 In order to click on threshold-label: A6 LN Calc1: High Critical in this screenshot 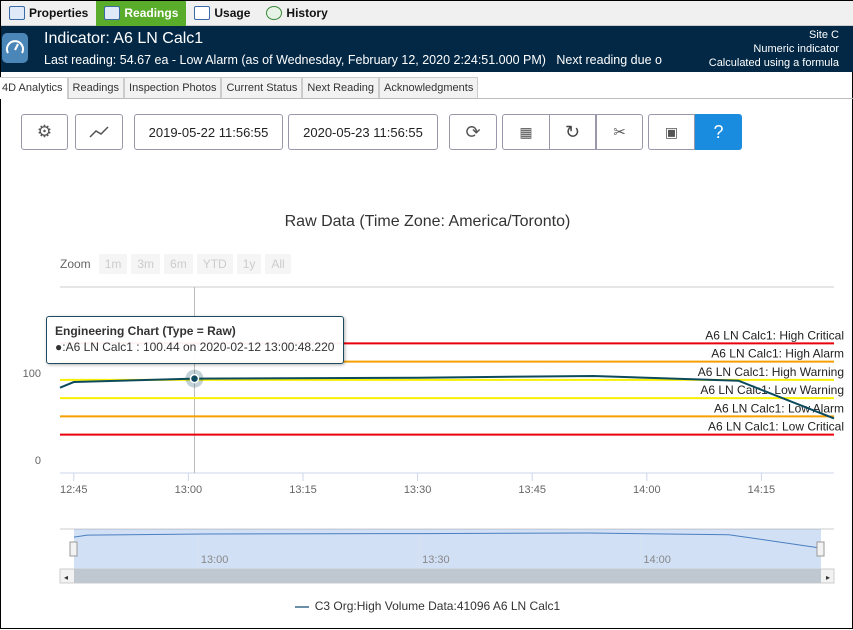, I will do `click(774, 335)`.